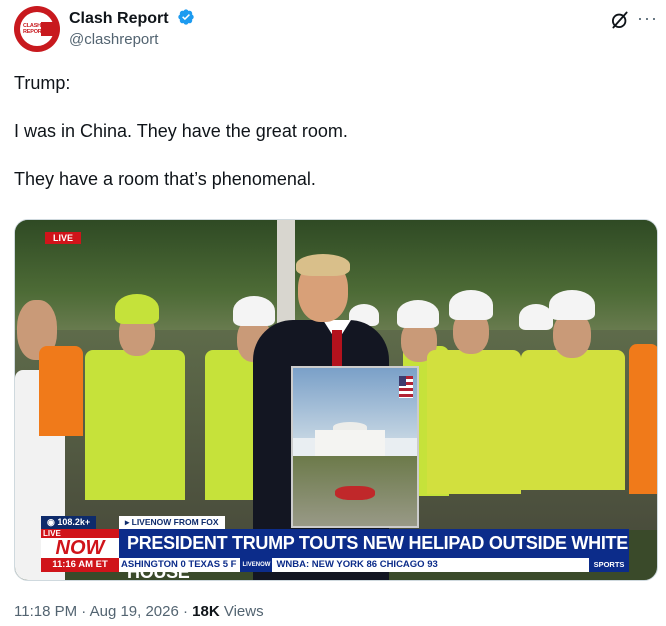  What do you see at coordinates (241, 611) in the screenshot?
I see `views-label: Views` at bounding box center [241, 611].